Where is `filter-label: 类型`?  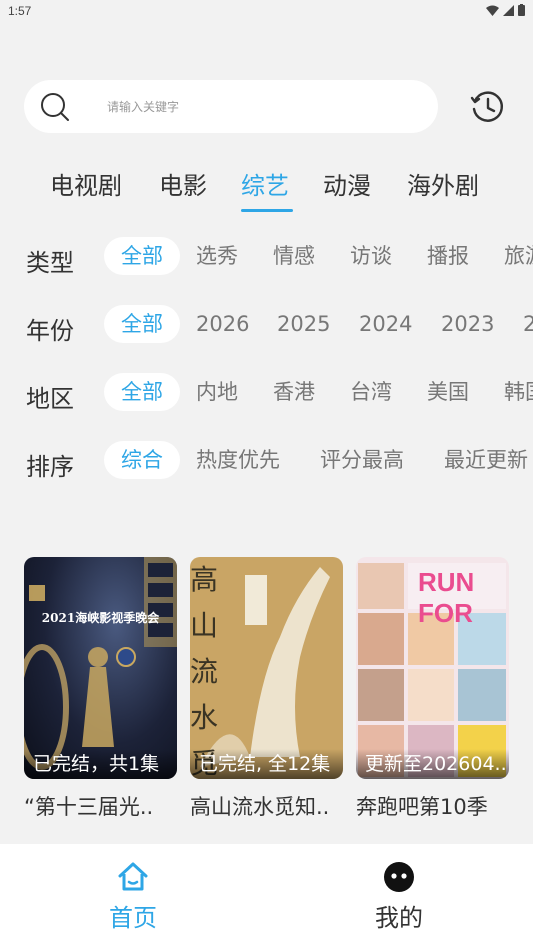 filter-label: 类型 is located at coordinates (50, 263).